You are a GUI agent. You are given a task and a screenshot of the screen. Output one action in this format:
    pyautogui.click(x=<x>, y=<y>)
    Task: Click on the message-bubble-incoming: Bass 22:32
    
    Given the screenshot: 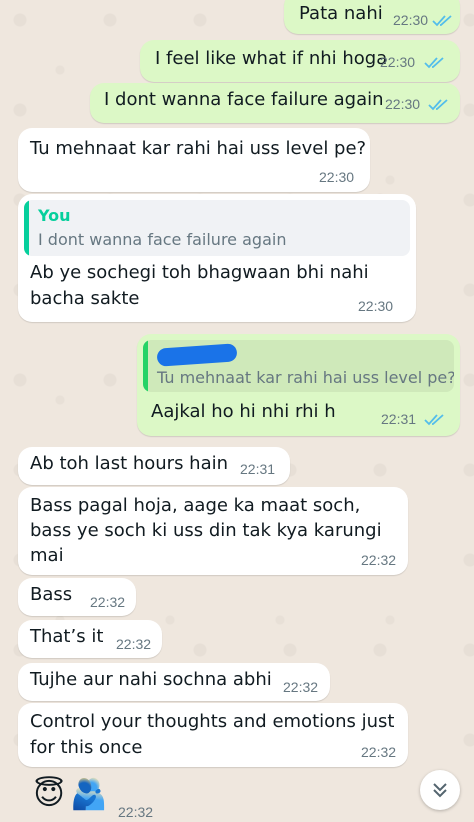 What is the action you would take?
    pyautogui.click(x=77, y=597)
    